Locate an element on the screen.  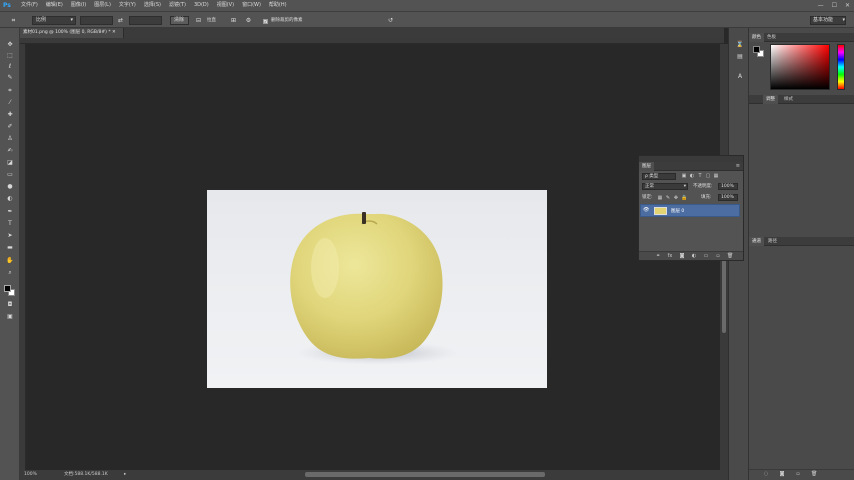
filter-shape-icon: ▢ is located at coordinates (708, 176).